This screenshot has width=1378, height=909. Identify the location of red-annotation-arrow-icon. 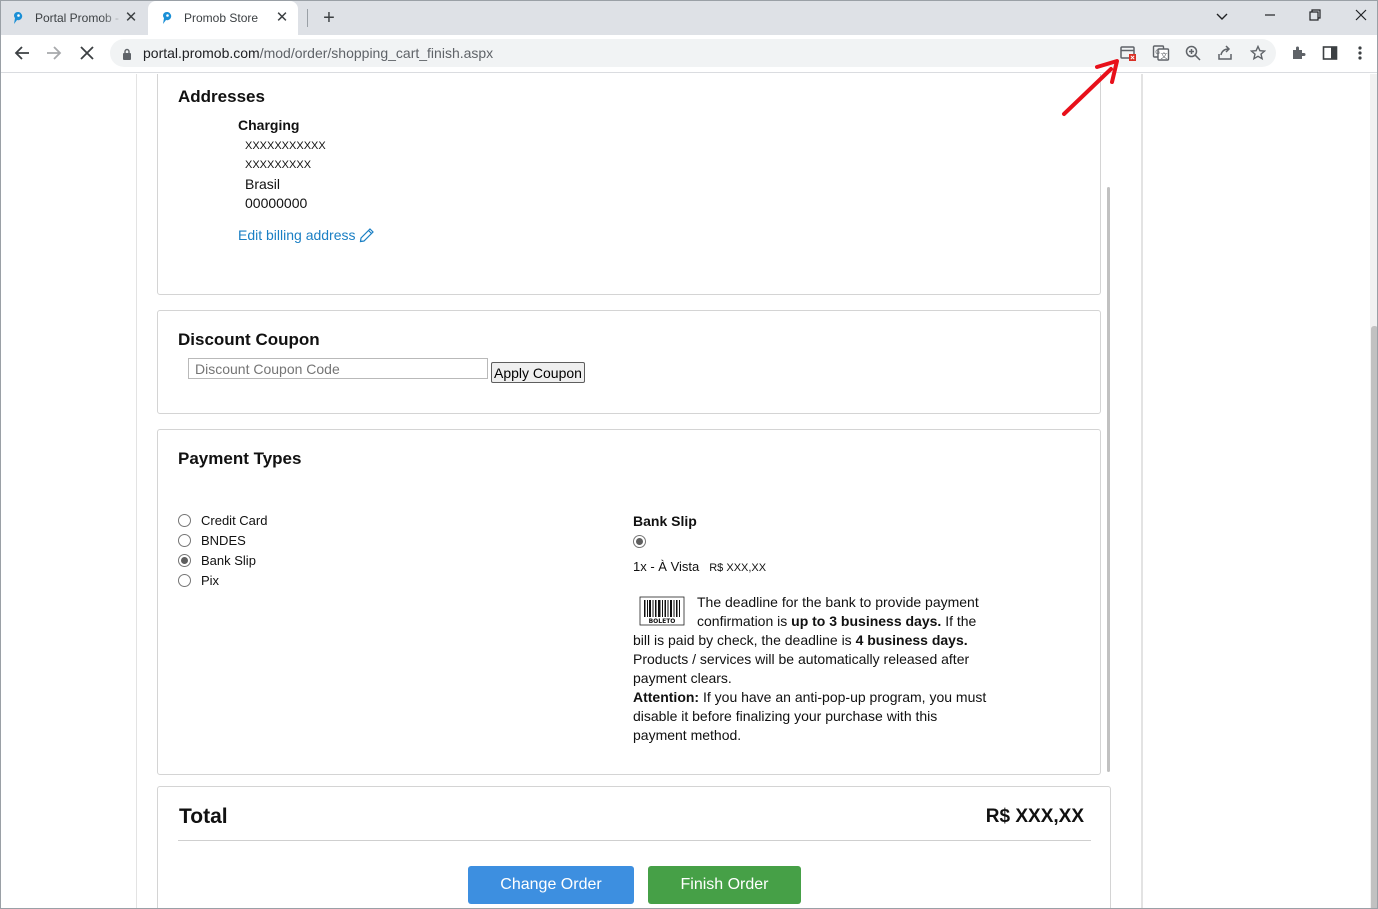
(1090, 87).